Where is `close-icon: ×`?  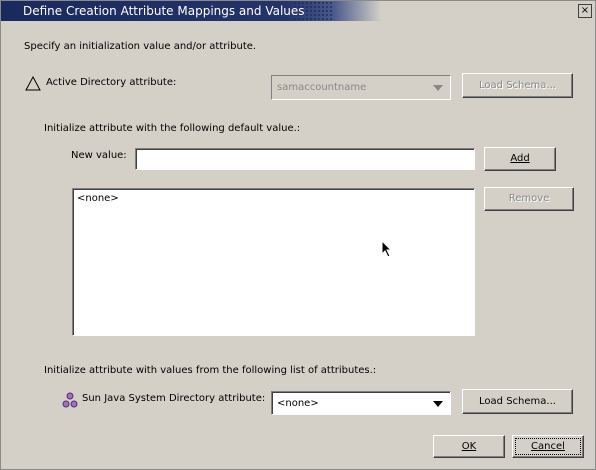
close-icon: × is located at coordinates (585, 11).